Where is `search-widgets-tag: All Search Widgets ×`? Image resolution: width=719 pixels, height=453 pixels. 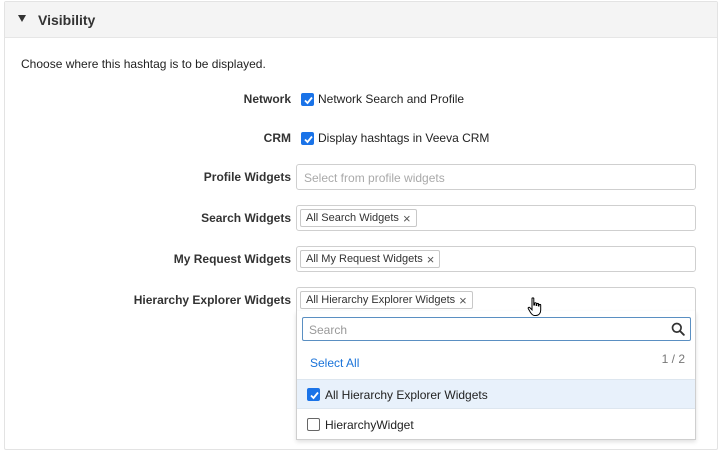
search-widgets-tag: All Search Widgets × is located at coordinates (358, 218).